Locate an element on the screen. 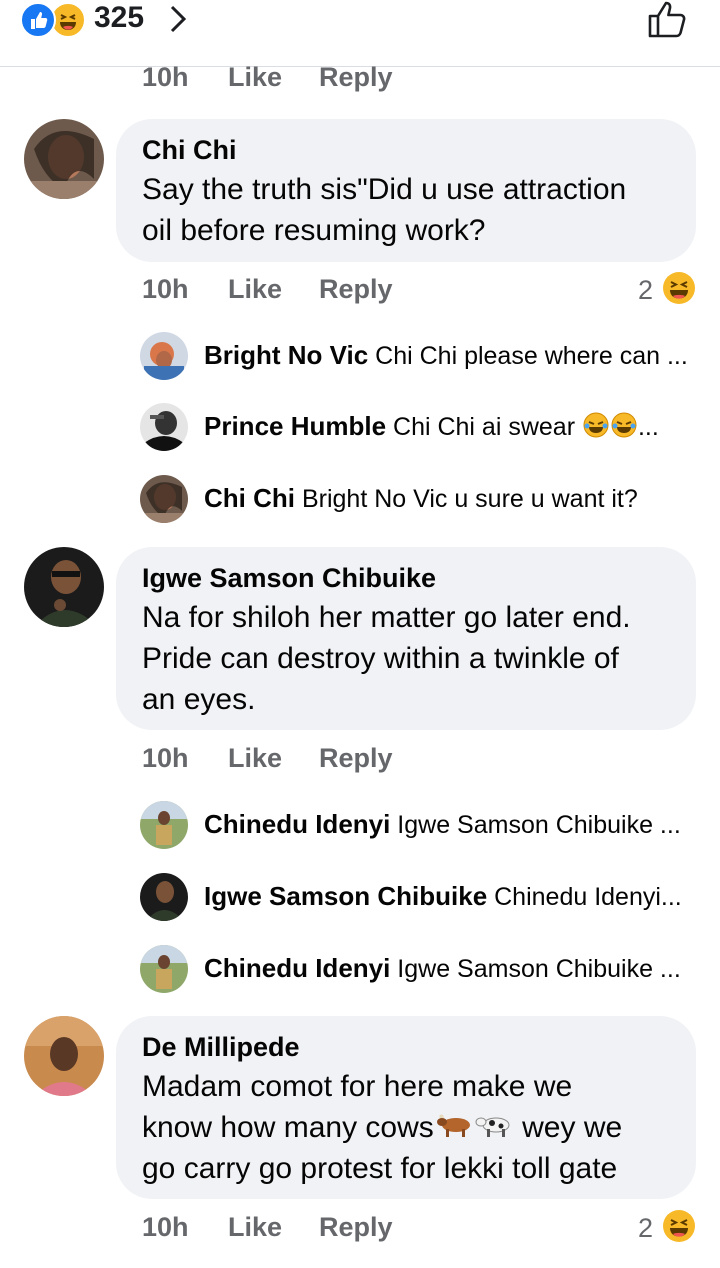 This screenshot has height=1268, width=720. reply-text: Chi Chi ai swear is located at coordinates (484, 427).